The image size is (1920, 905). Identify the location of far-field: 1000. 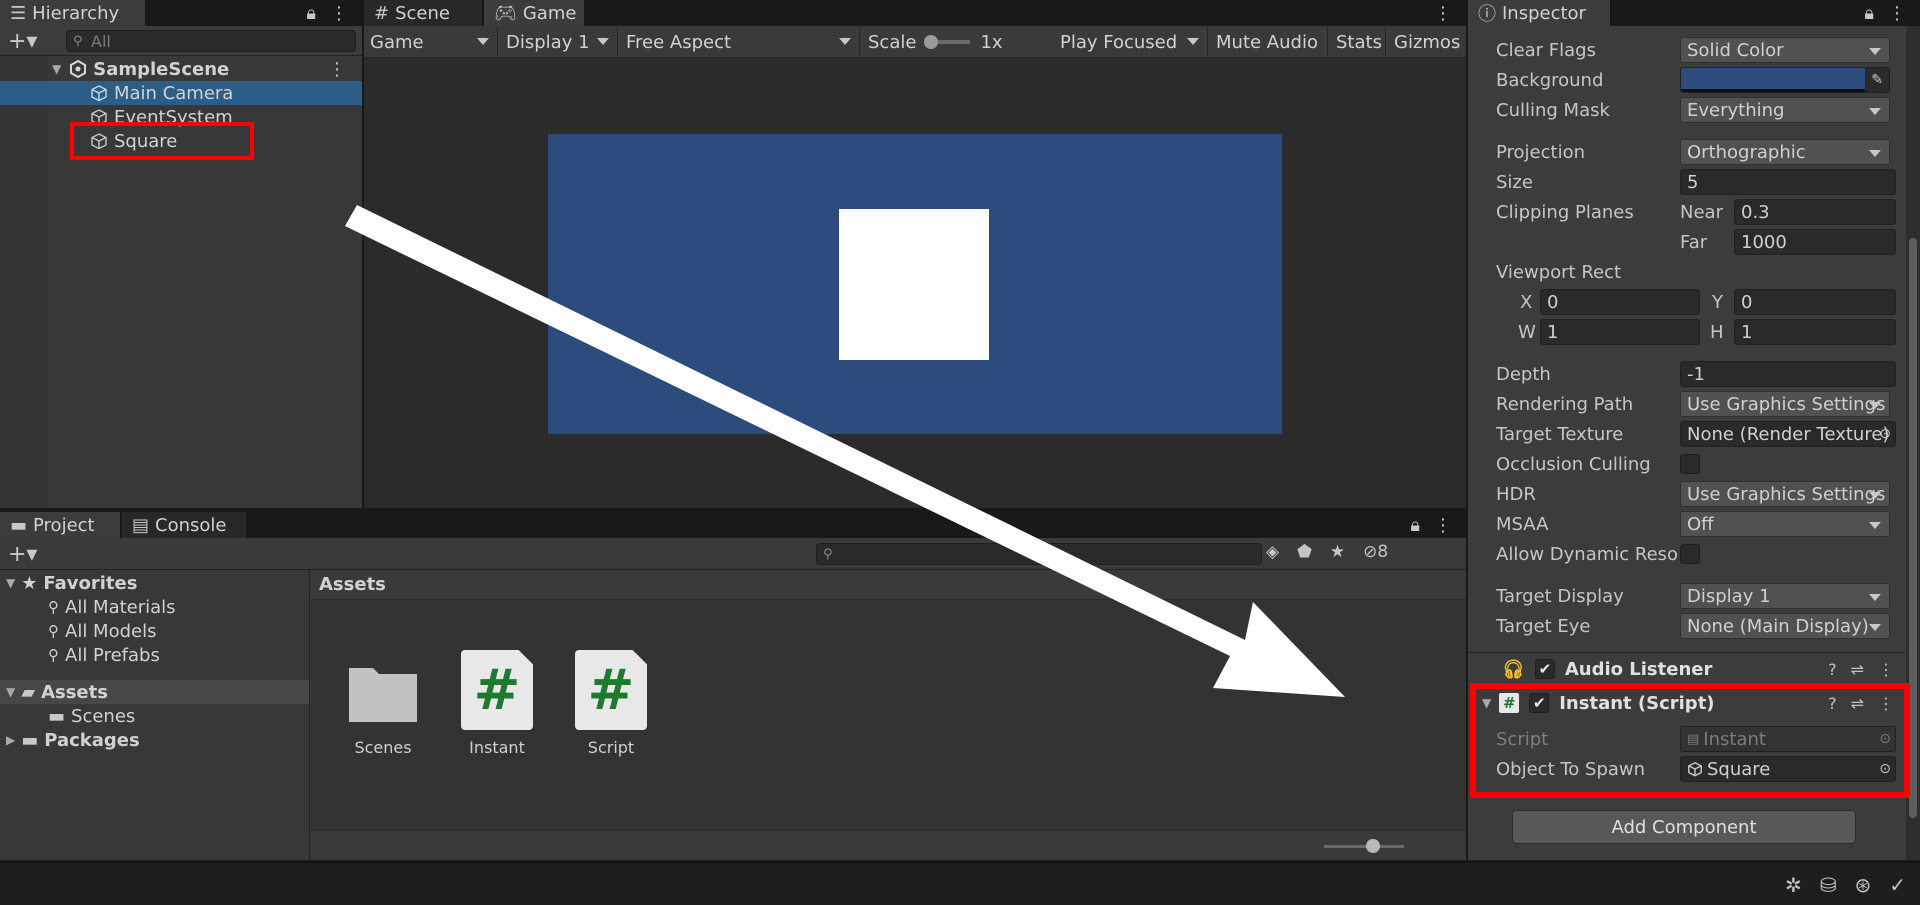
(1815, 242).